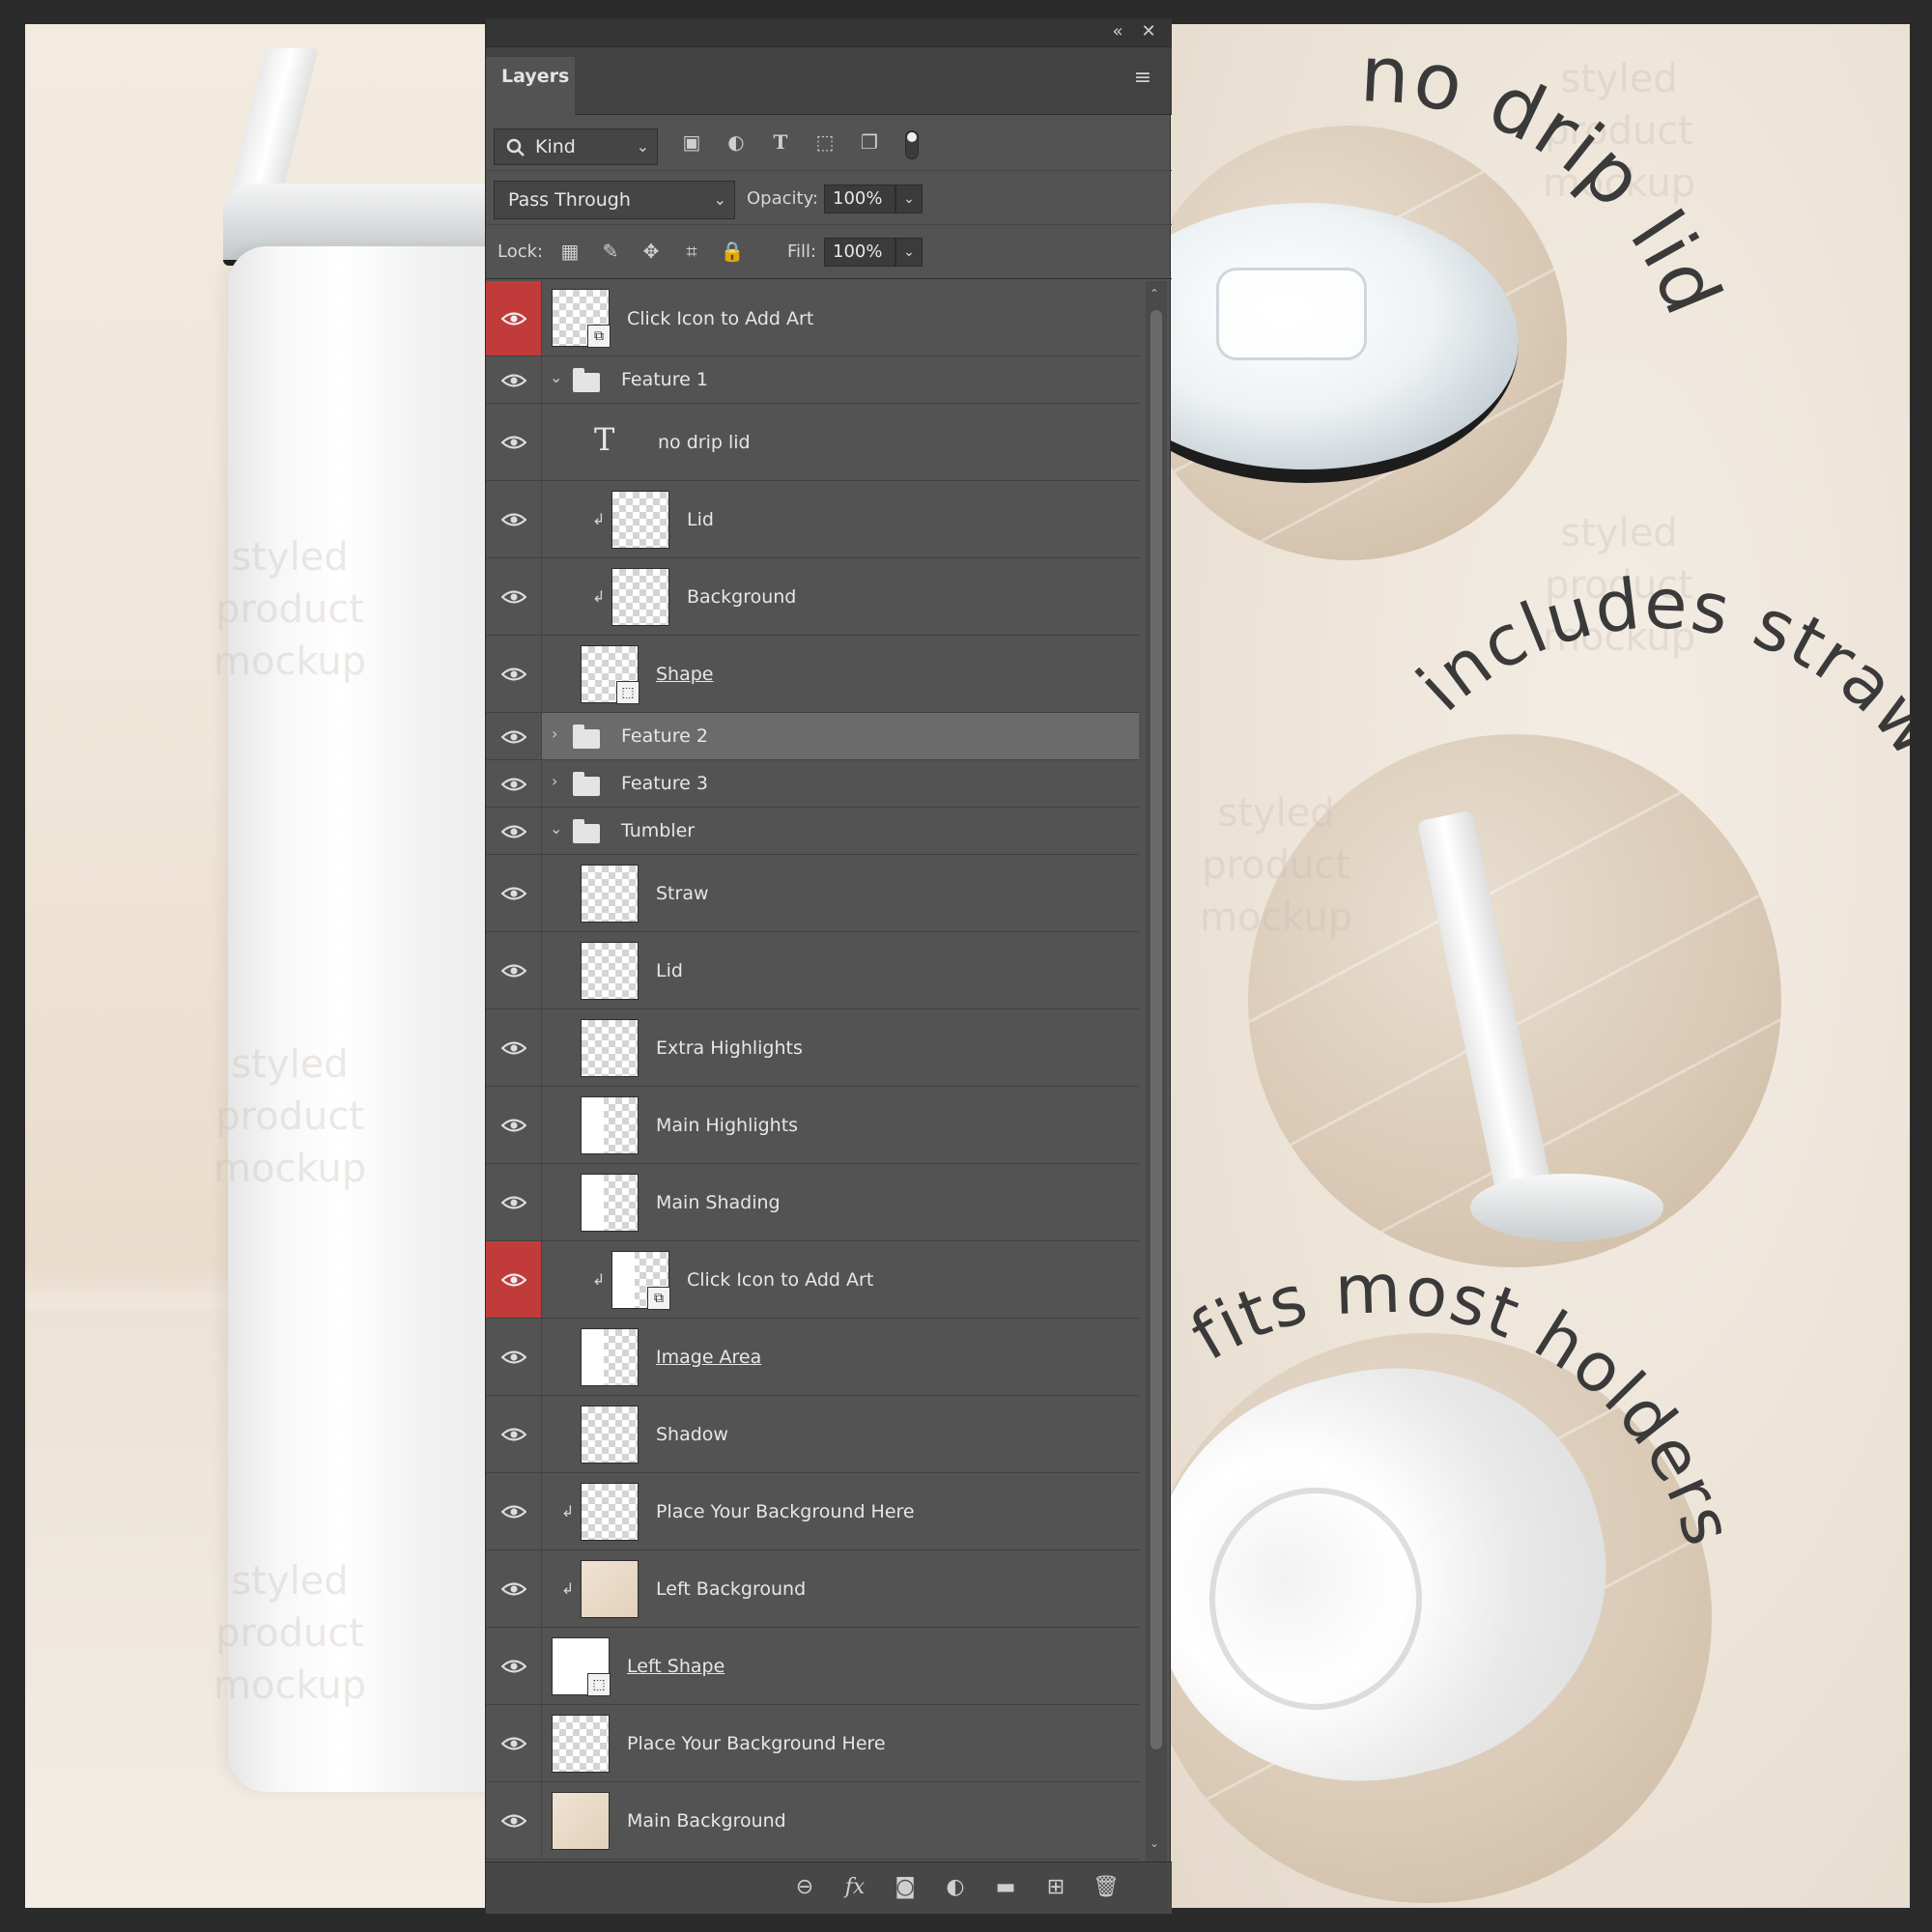 The image size is (1932, 1932). I want to click on opacity-field: 100%, so click(859, 199).